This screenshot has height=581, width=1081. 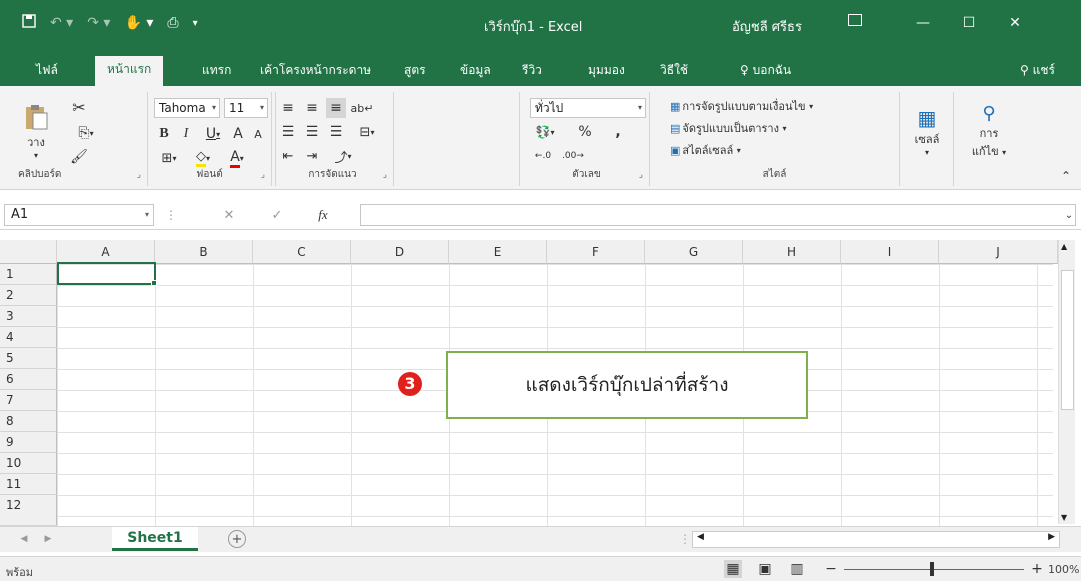 I want to click on row-header: 7, so click(x=28, y=400).